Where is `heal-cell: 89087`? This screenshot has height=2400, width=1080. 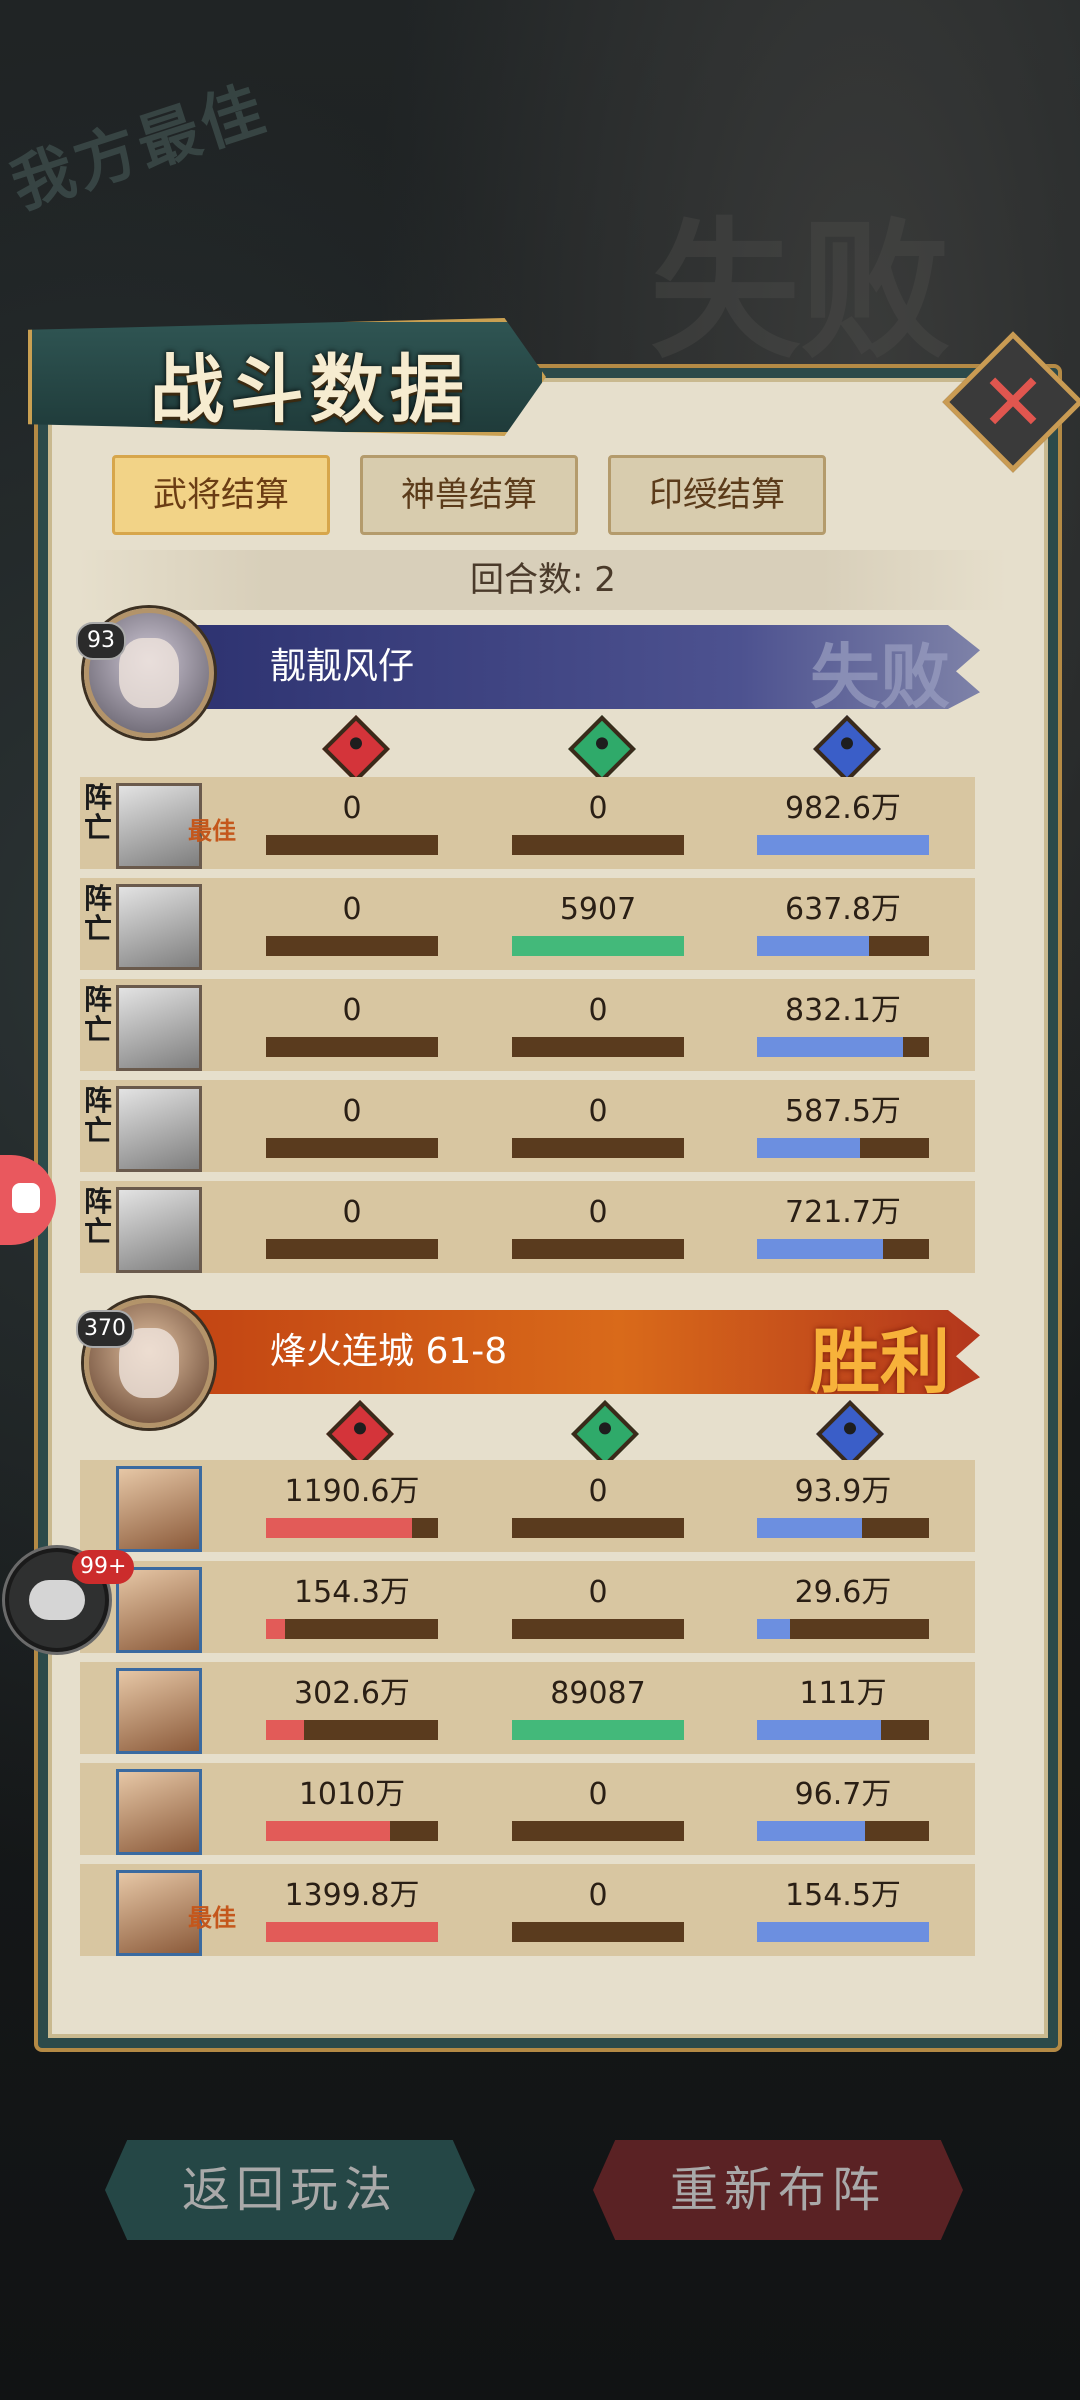
heal-cell: 89087 is located at coordinates (598, 1707).